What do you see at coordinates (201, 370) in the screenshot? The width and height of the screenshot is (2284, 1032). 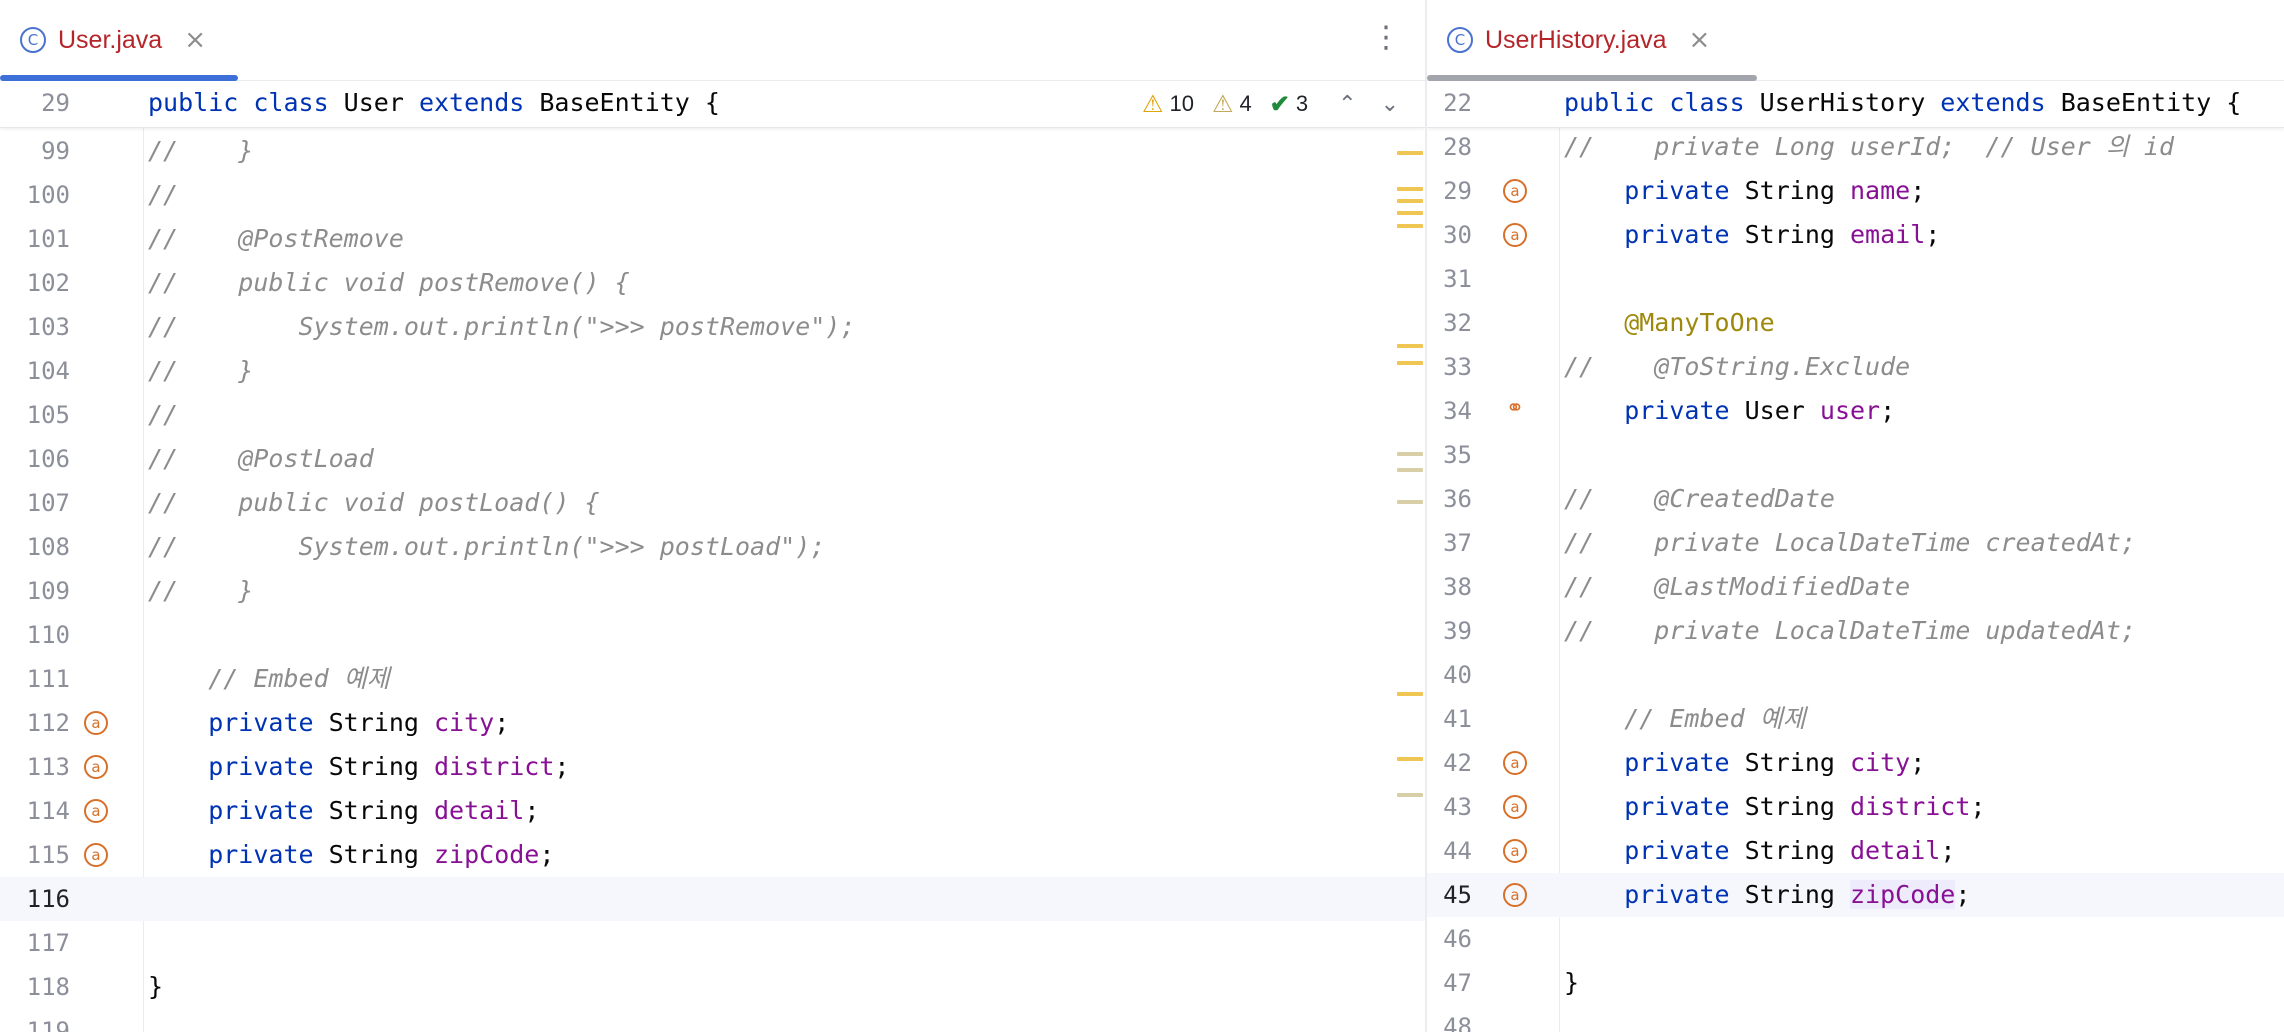 I see `code-text: // }` at bounding box center [201, 370].